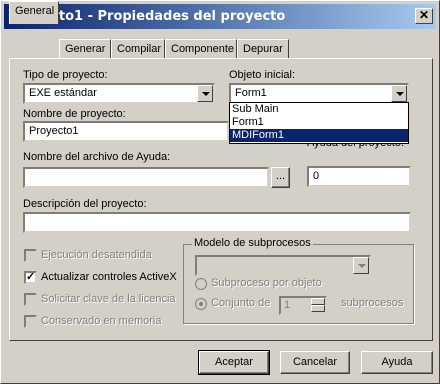 Image resolution: width=440 pixels, height=384 pixels. What do you see at coordinates (126, 131) in the screenshot?
I see `project-name-input: Proyecto1` at bounding box center [126, 131].